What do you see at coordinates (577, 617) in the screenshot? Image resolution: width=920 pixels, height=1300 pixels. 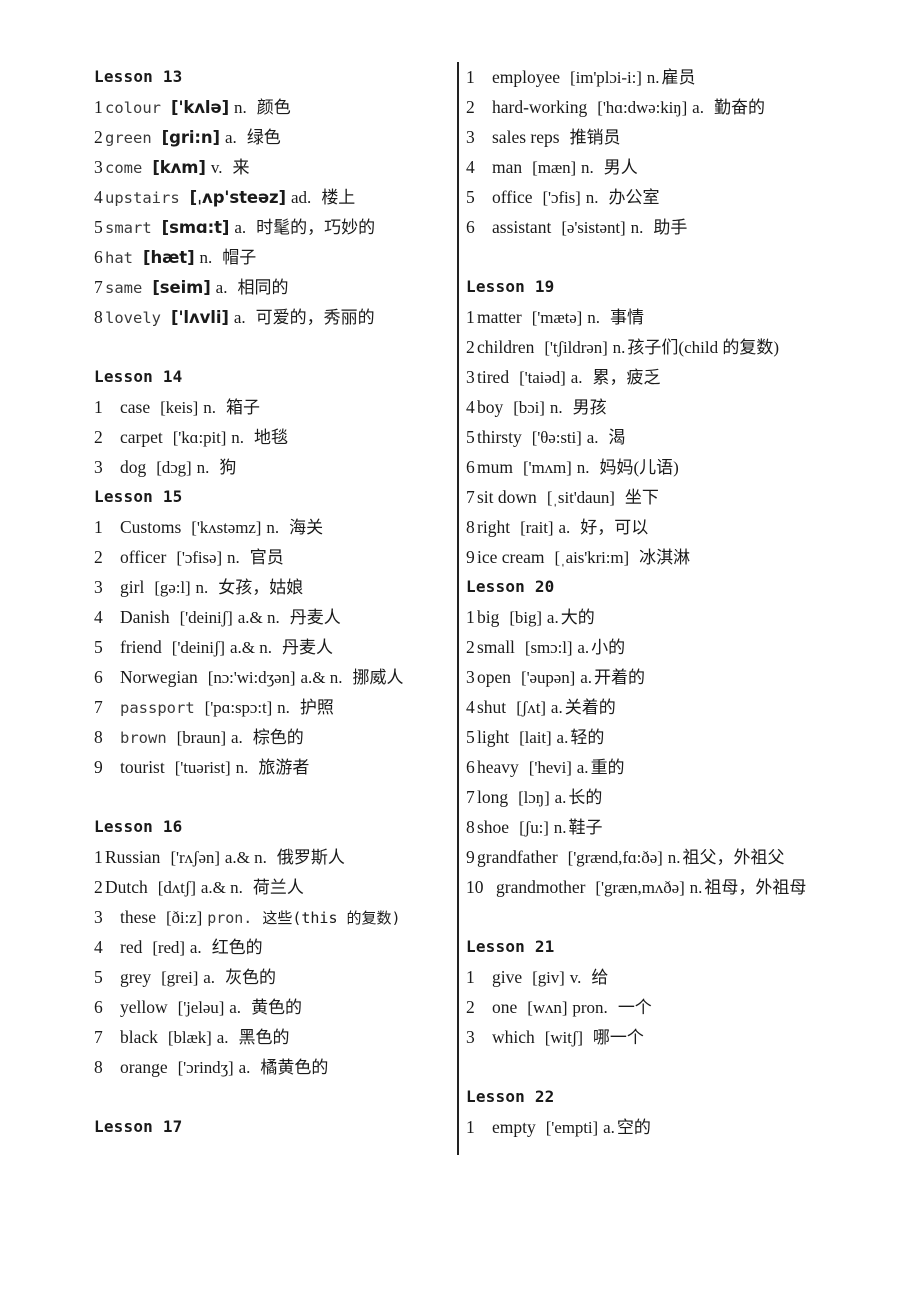 I see `entry-translation: 大的` at bounding box center [577, 617].